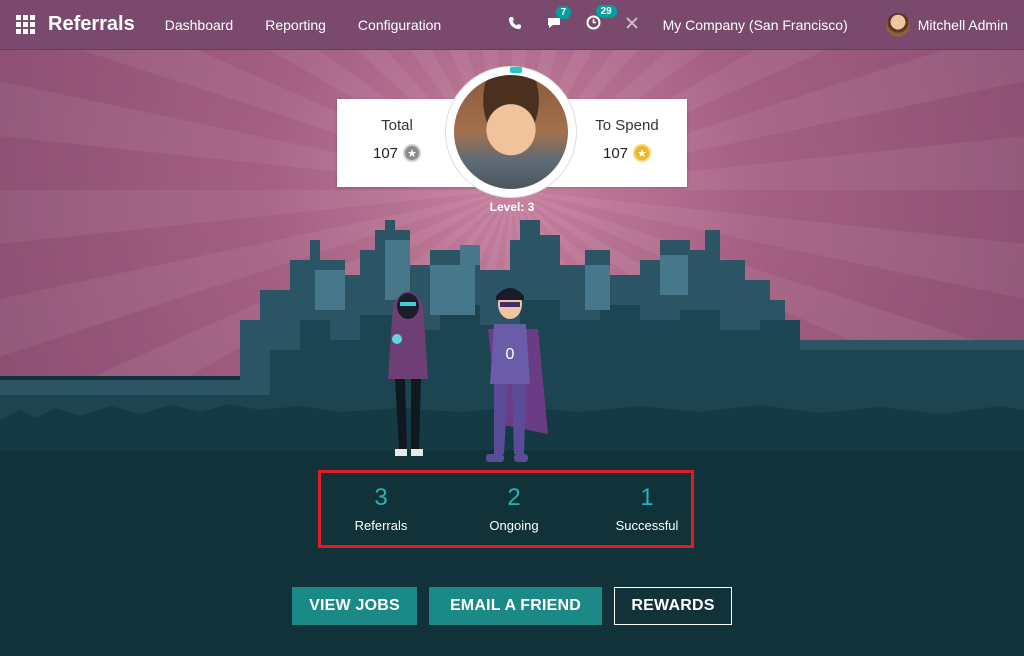 The image size is (1024, 656). What do you see at coordinates (606, 11) in the screenshot?
I see `activities-badge: 29` at bounding box center [606, 11].